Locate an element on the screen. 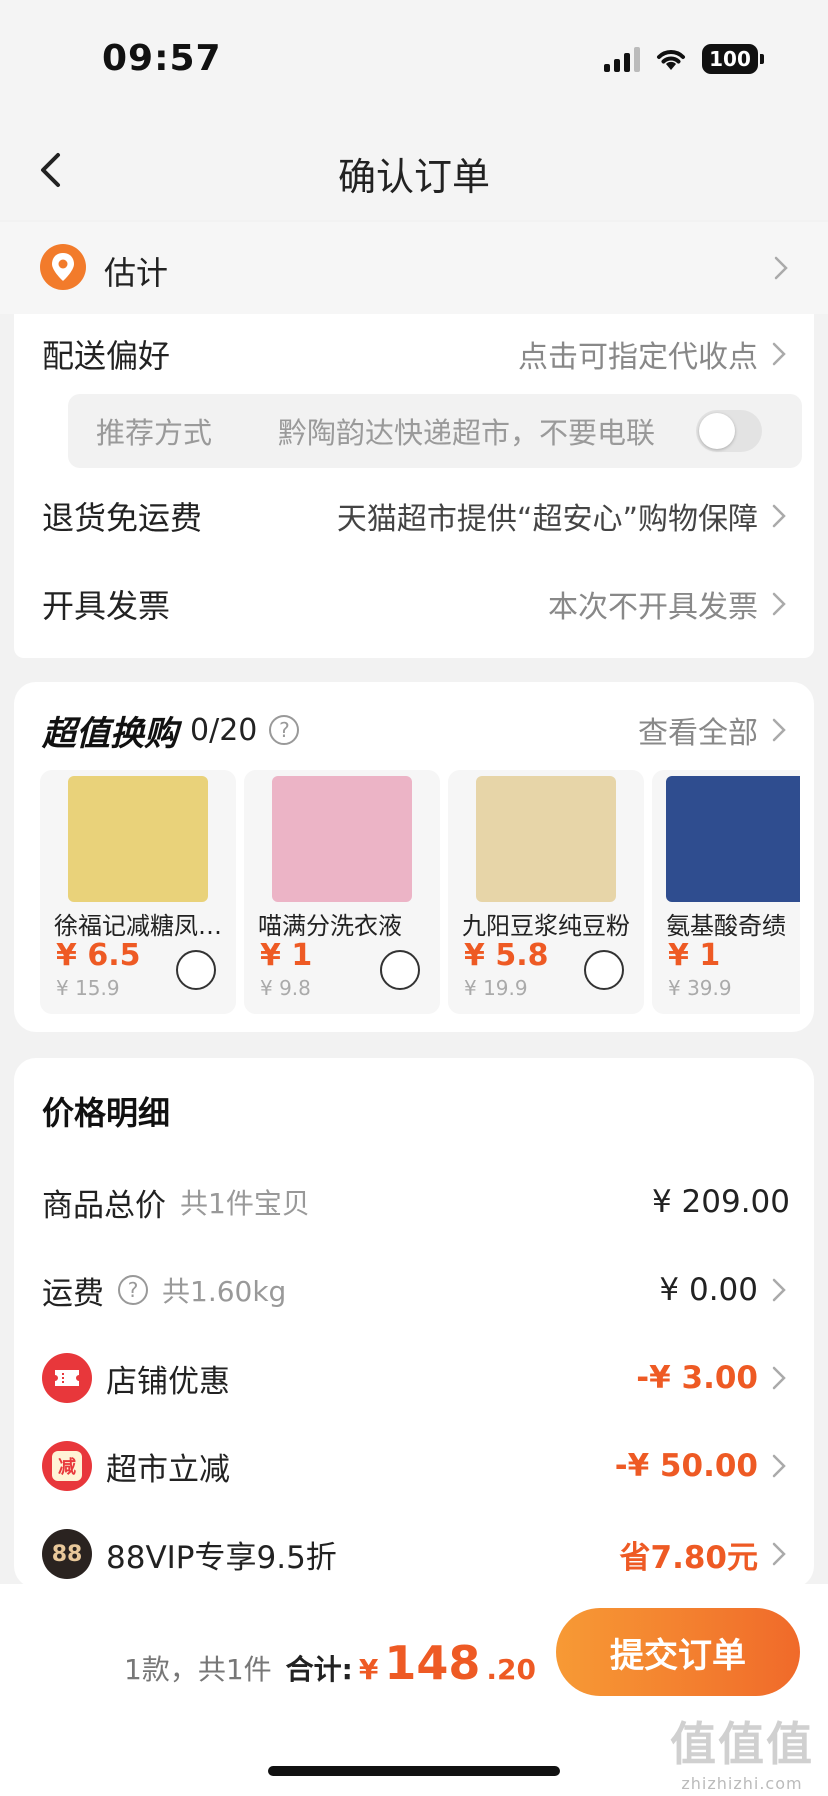  goods-total-count: 共1件宝贝 is located at coordinates (245, 1203).